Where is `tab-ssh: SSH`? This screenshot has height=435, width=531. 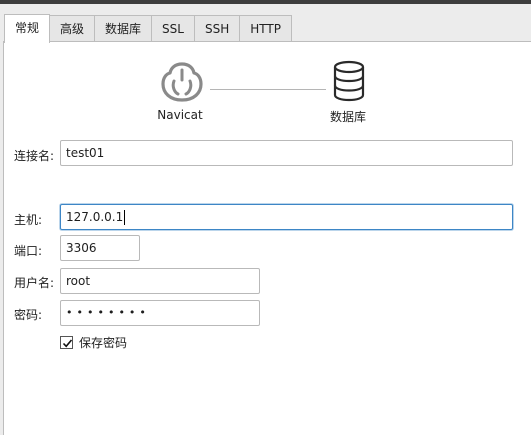
tab-ssh: SSH is located at coordinates (217, 28).